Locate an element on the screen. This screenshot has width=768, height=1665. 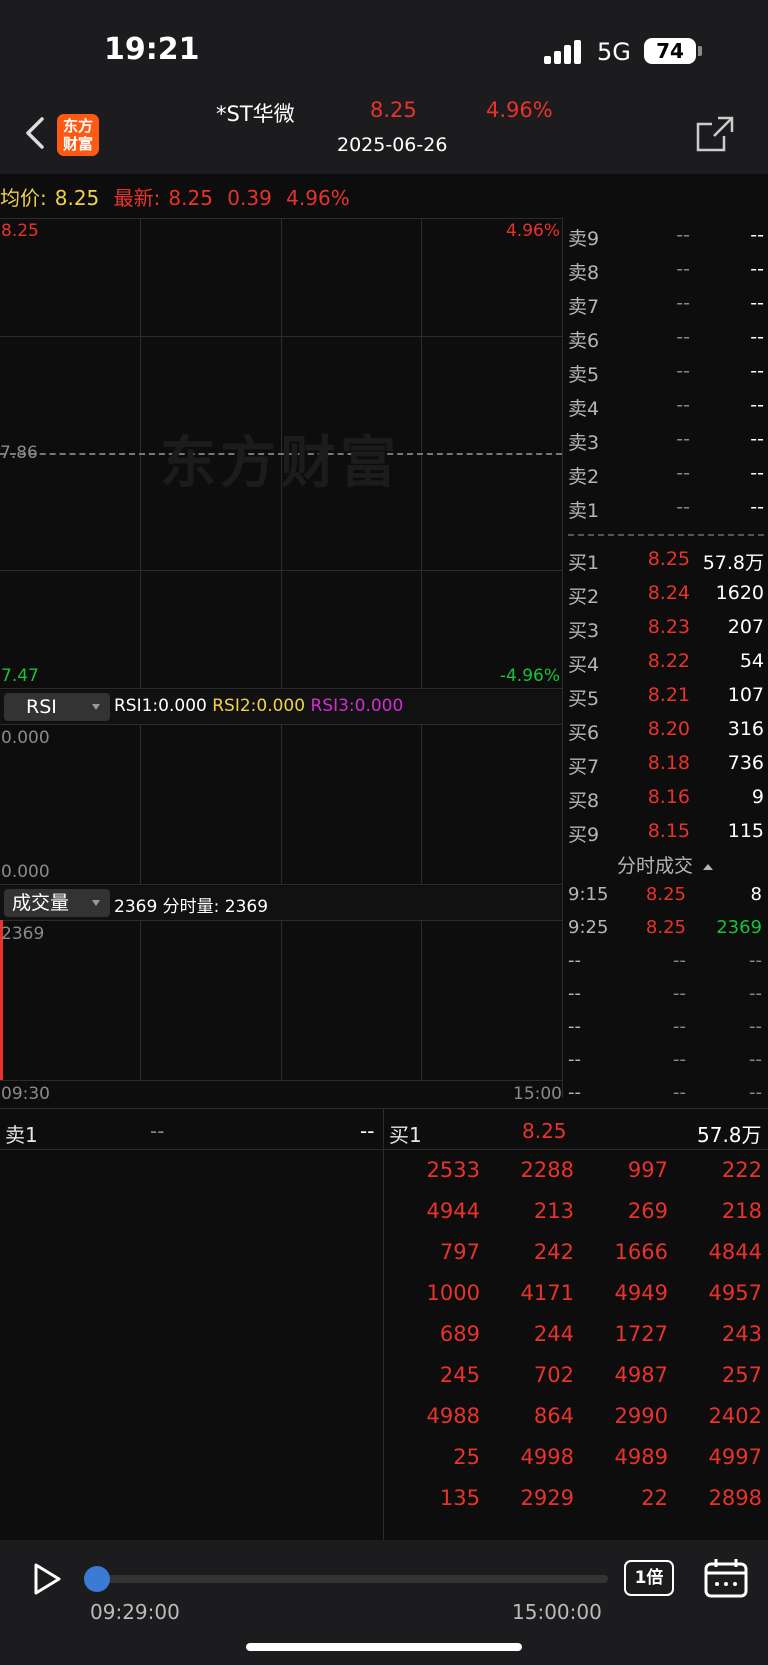
header-date: 2025-06-26 is located at coordinates (392, 145).